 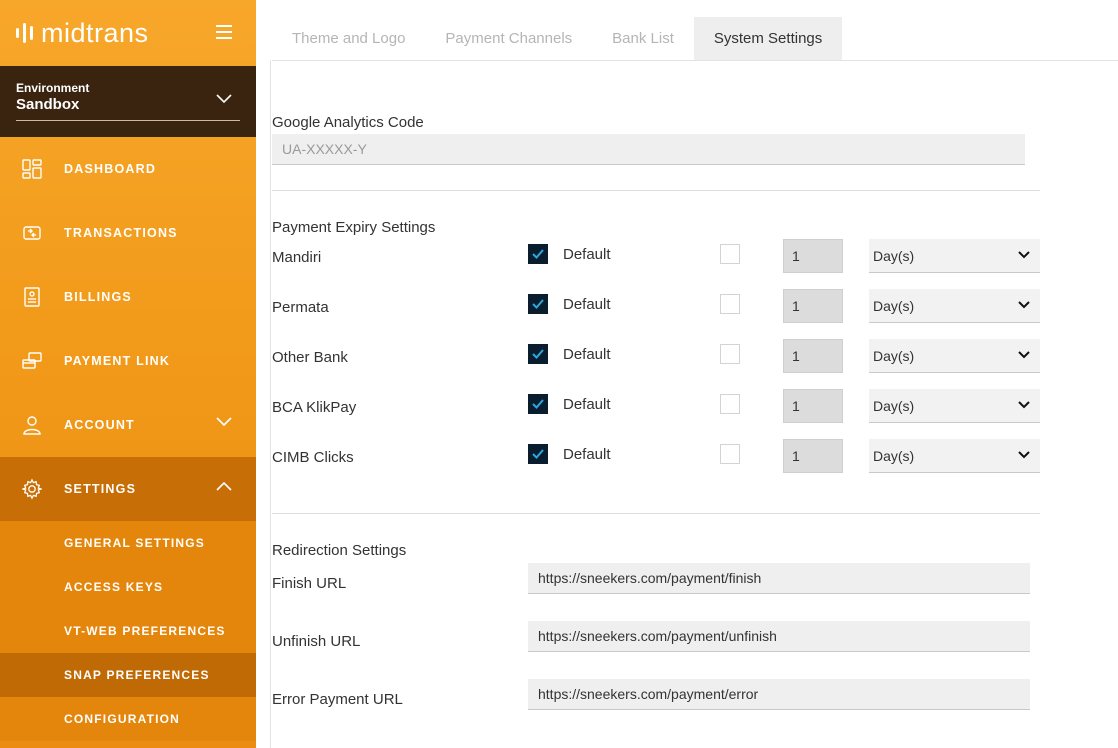 I want to click on sidebar-item-label: VT-WEB PREFERENCES, so click(x=145, y=631).